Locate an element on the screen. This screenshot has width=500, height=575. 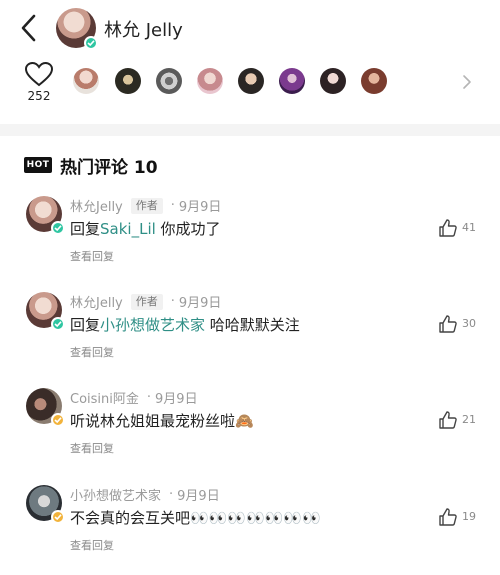
comment-like-count: 21 is located at coordinates (469, 419).